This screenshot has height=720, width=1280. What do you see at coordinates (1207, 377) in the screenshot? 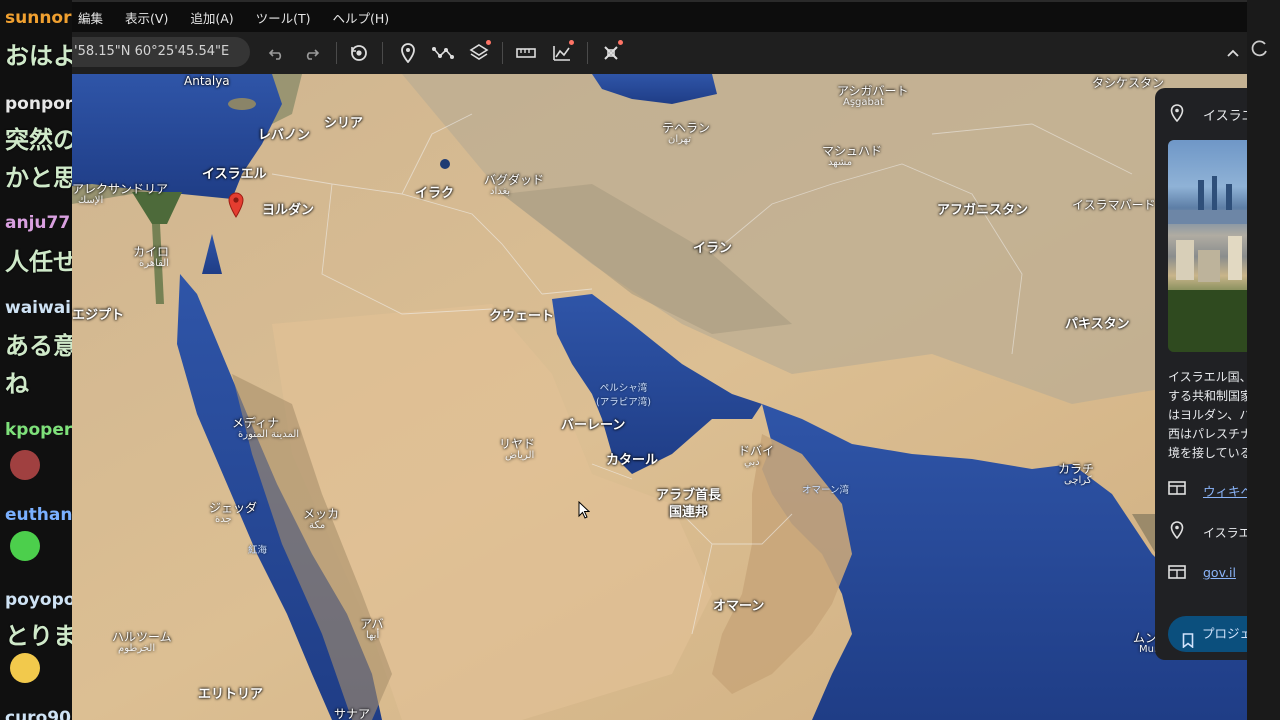
I see `card-description-line: イスラエル国、` at bounding box center [1207, 377].